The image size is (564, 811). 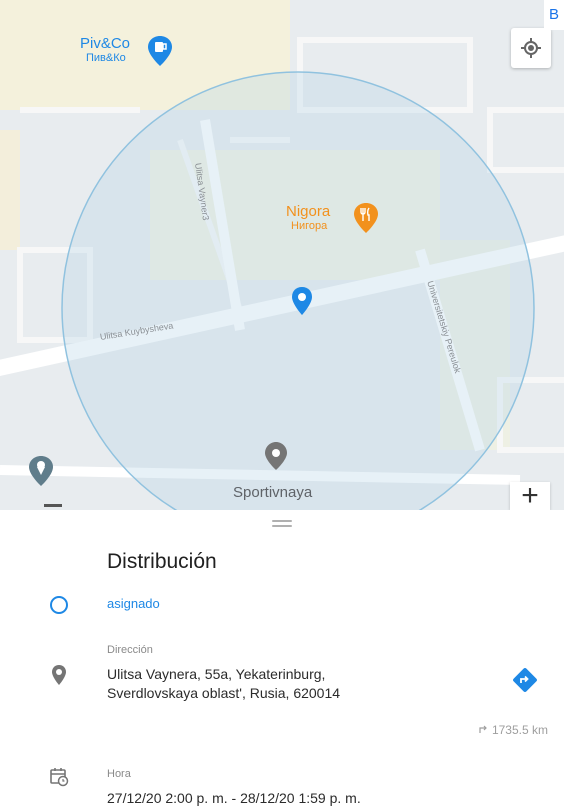 I want to click on status-text: asignado, so click(x=133, y=603).